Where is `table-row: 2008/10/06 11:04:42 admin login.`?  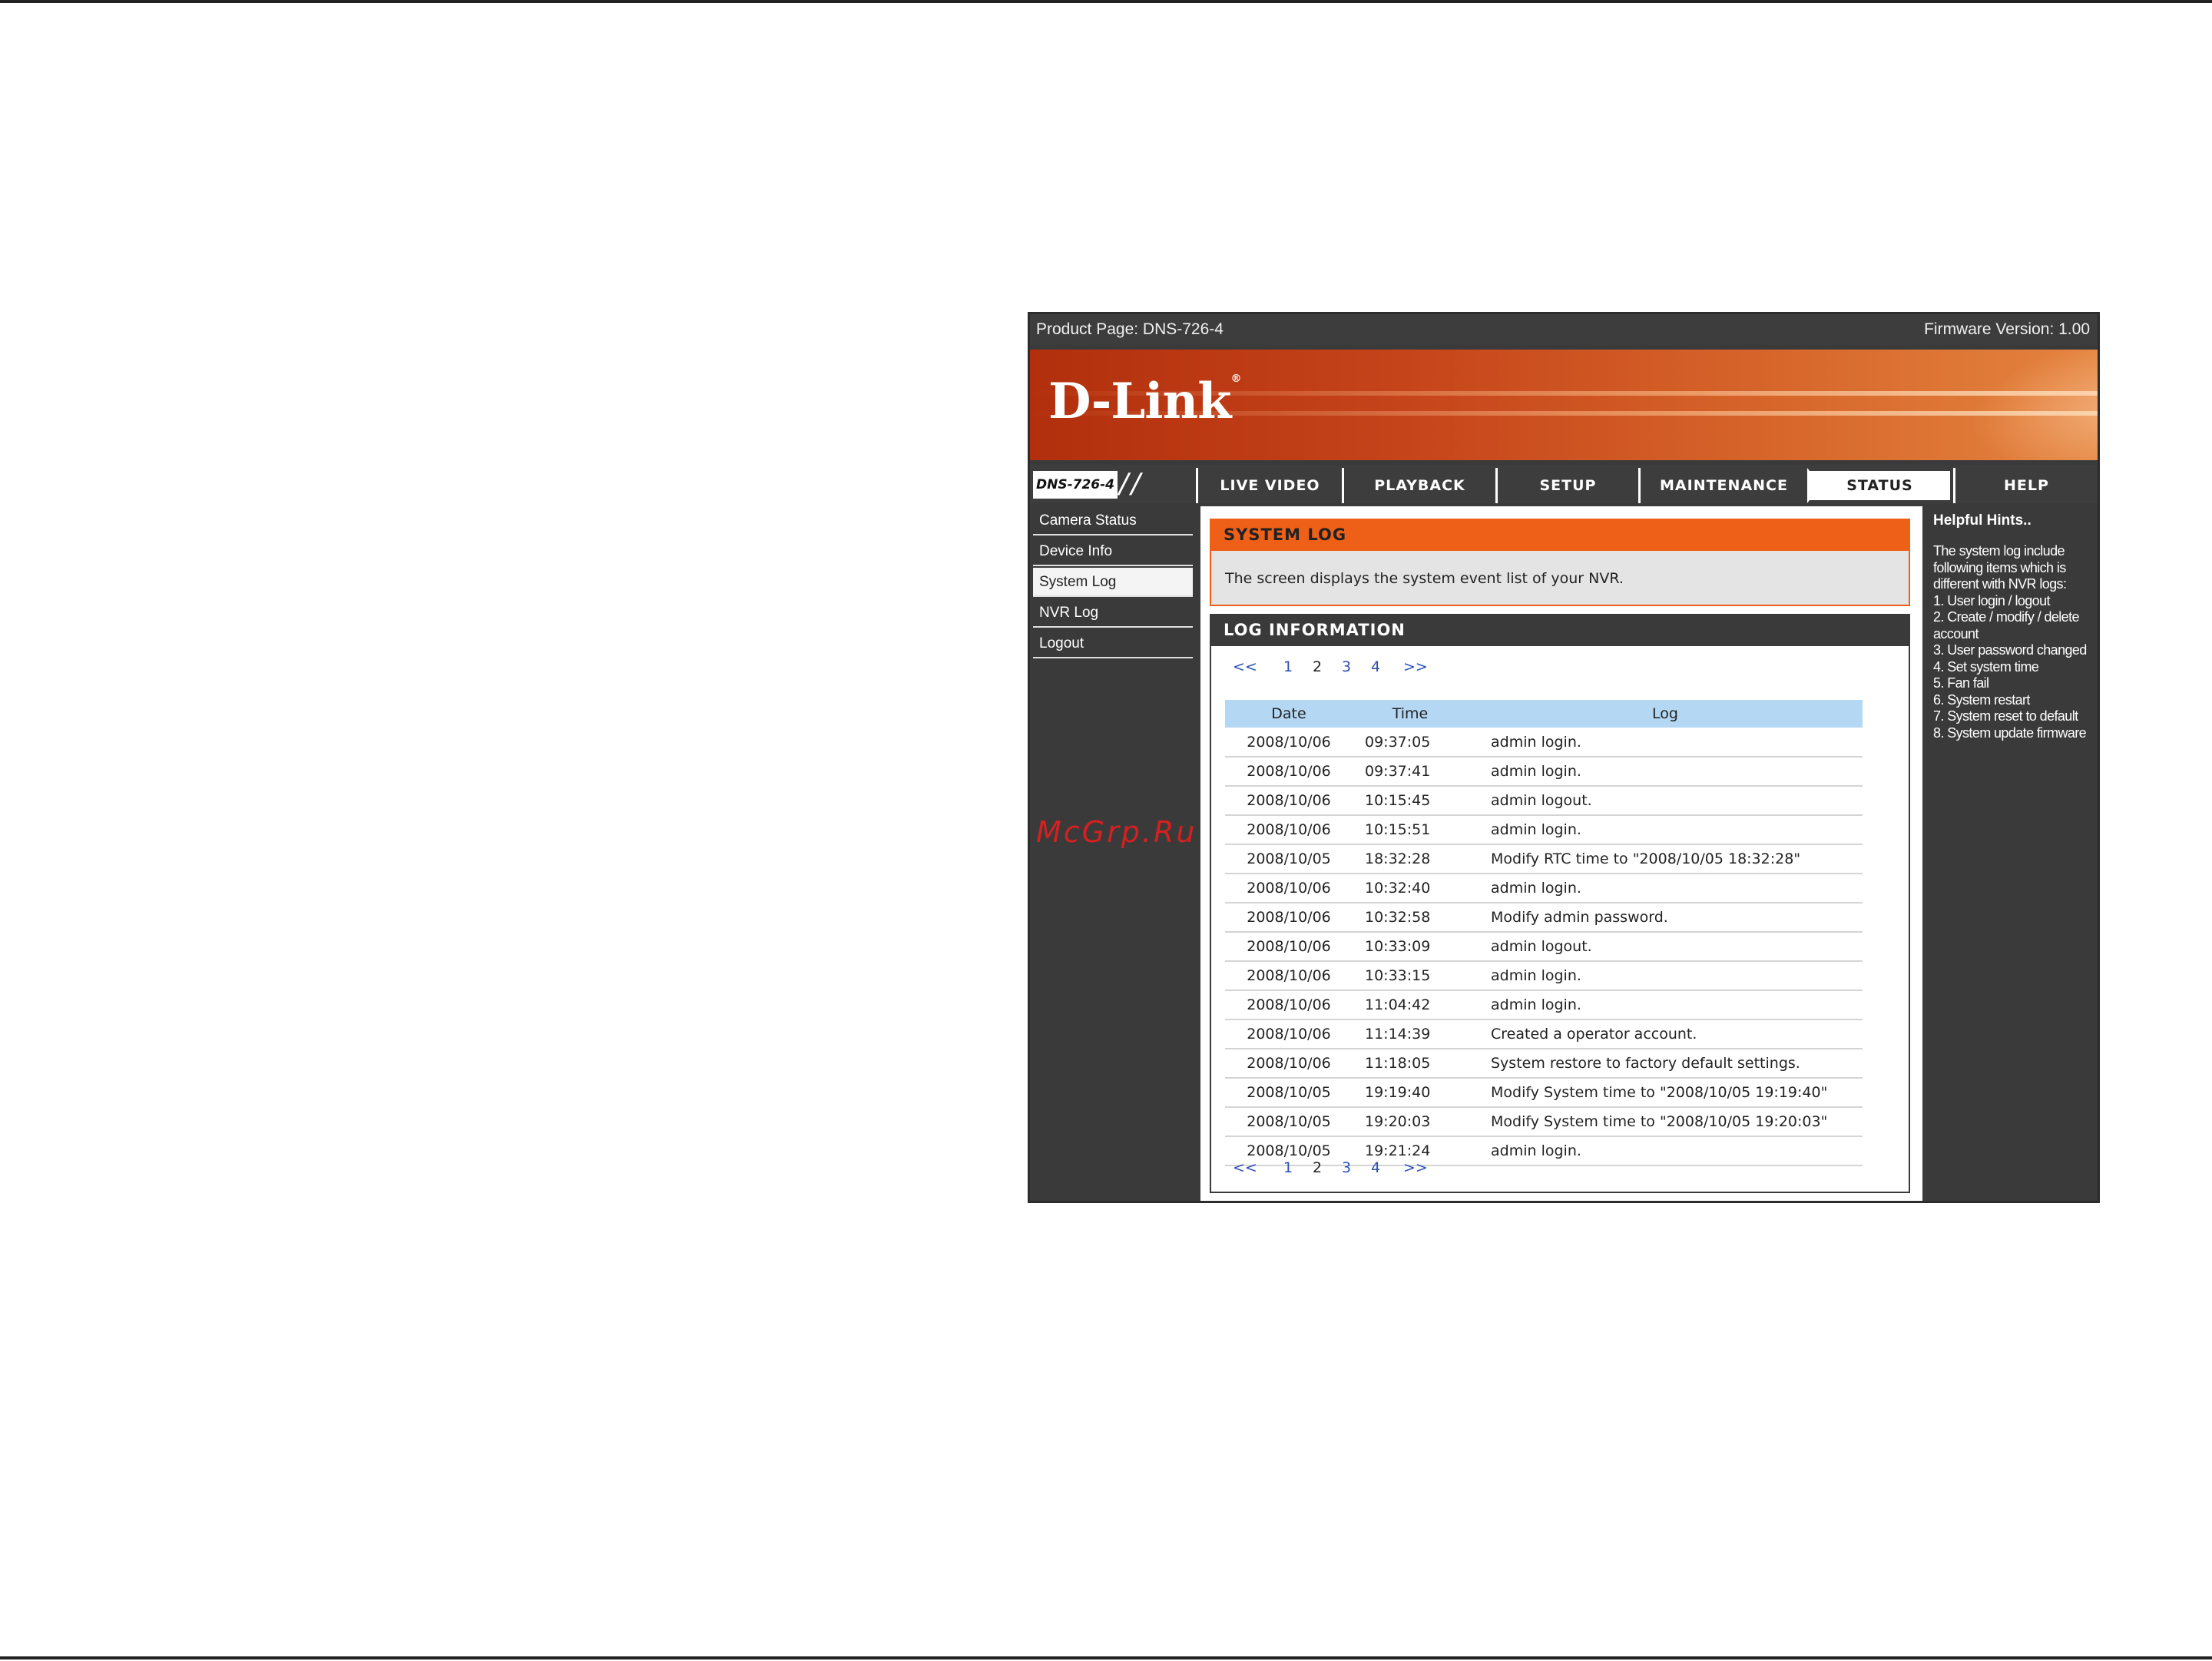
table-row: 2008/10/06 11:04:42 admin login. is located at coordinates (1544, 1005).